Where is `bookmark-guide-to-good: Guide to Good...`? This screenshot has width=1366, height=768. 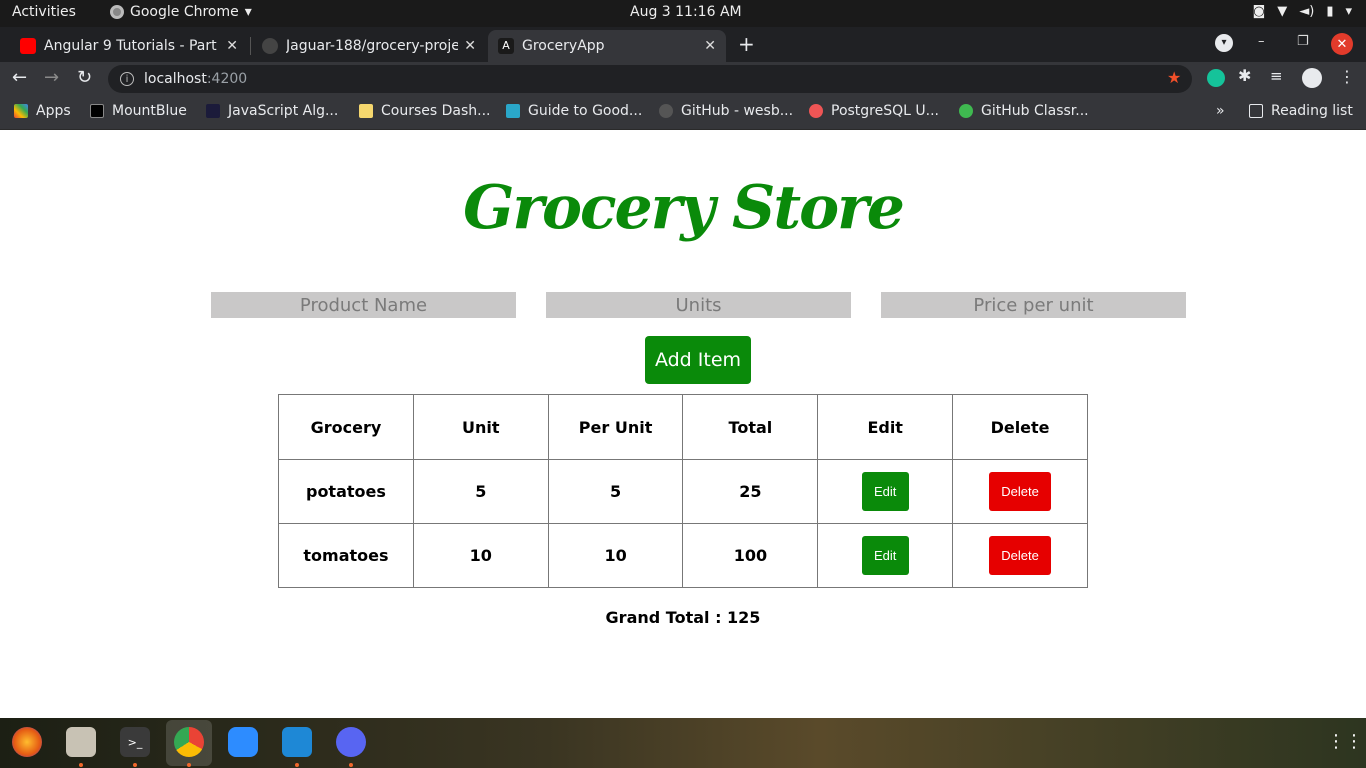
bookmark-guide-to-good: Guide to Good... is located at coordinates (574, 111).